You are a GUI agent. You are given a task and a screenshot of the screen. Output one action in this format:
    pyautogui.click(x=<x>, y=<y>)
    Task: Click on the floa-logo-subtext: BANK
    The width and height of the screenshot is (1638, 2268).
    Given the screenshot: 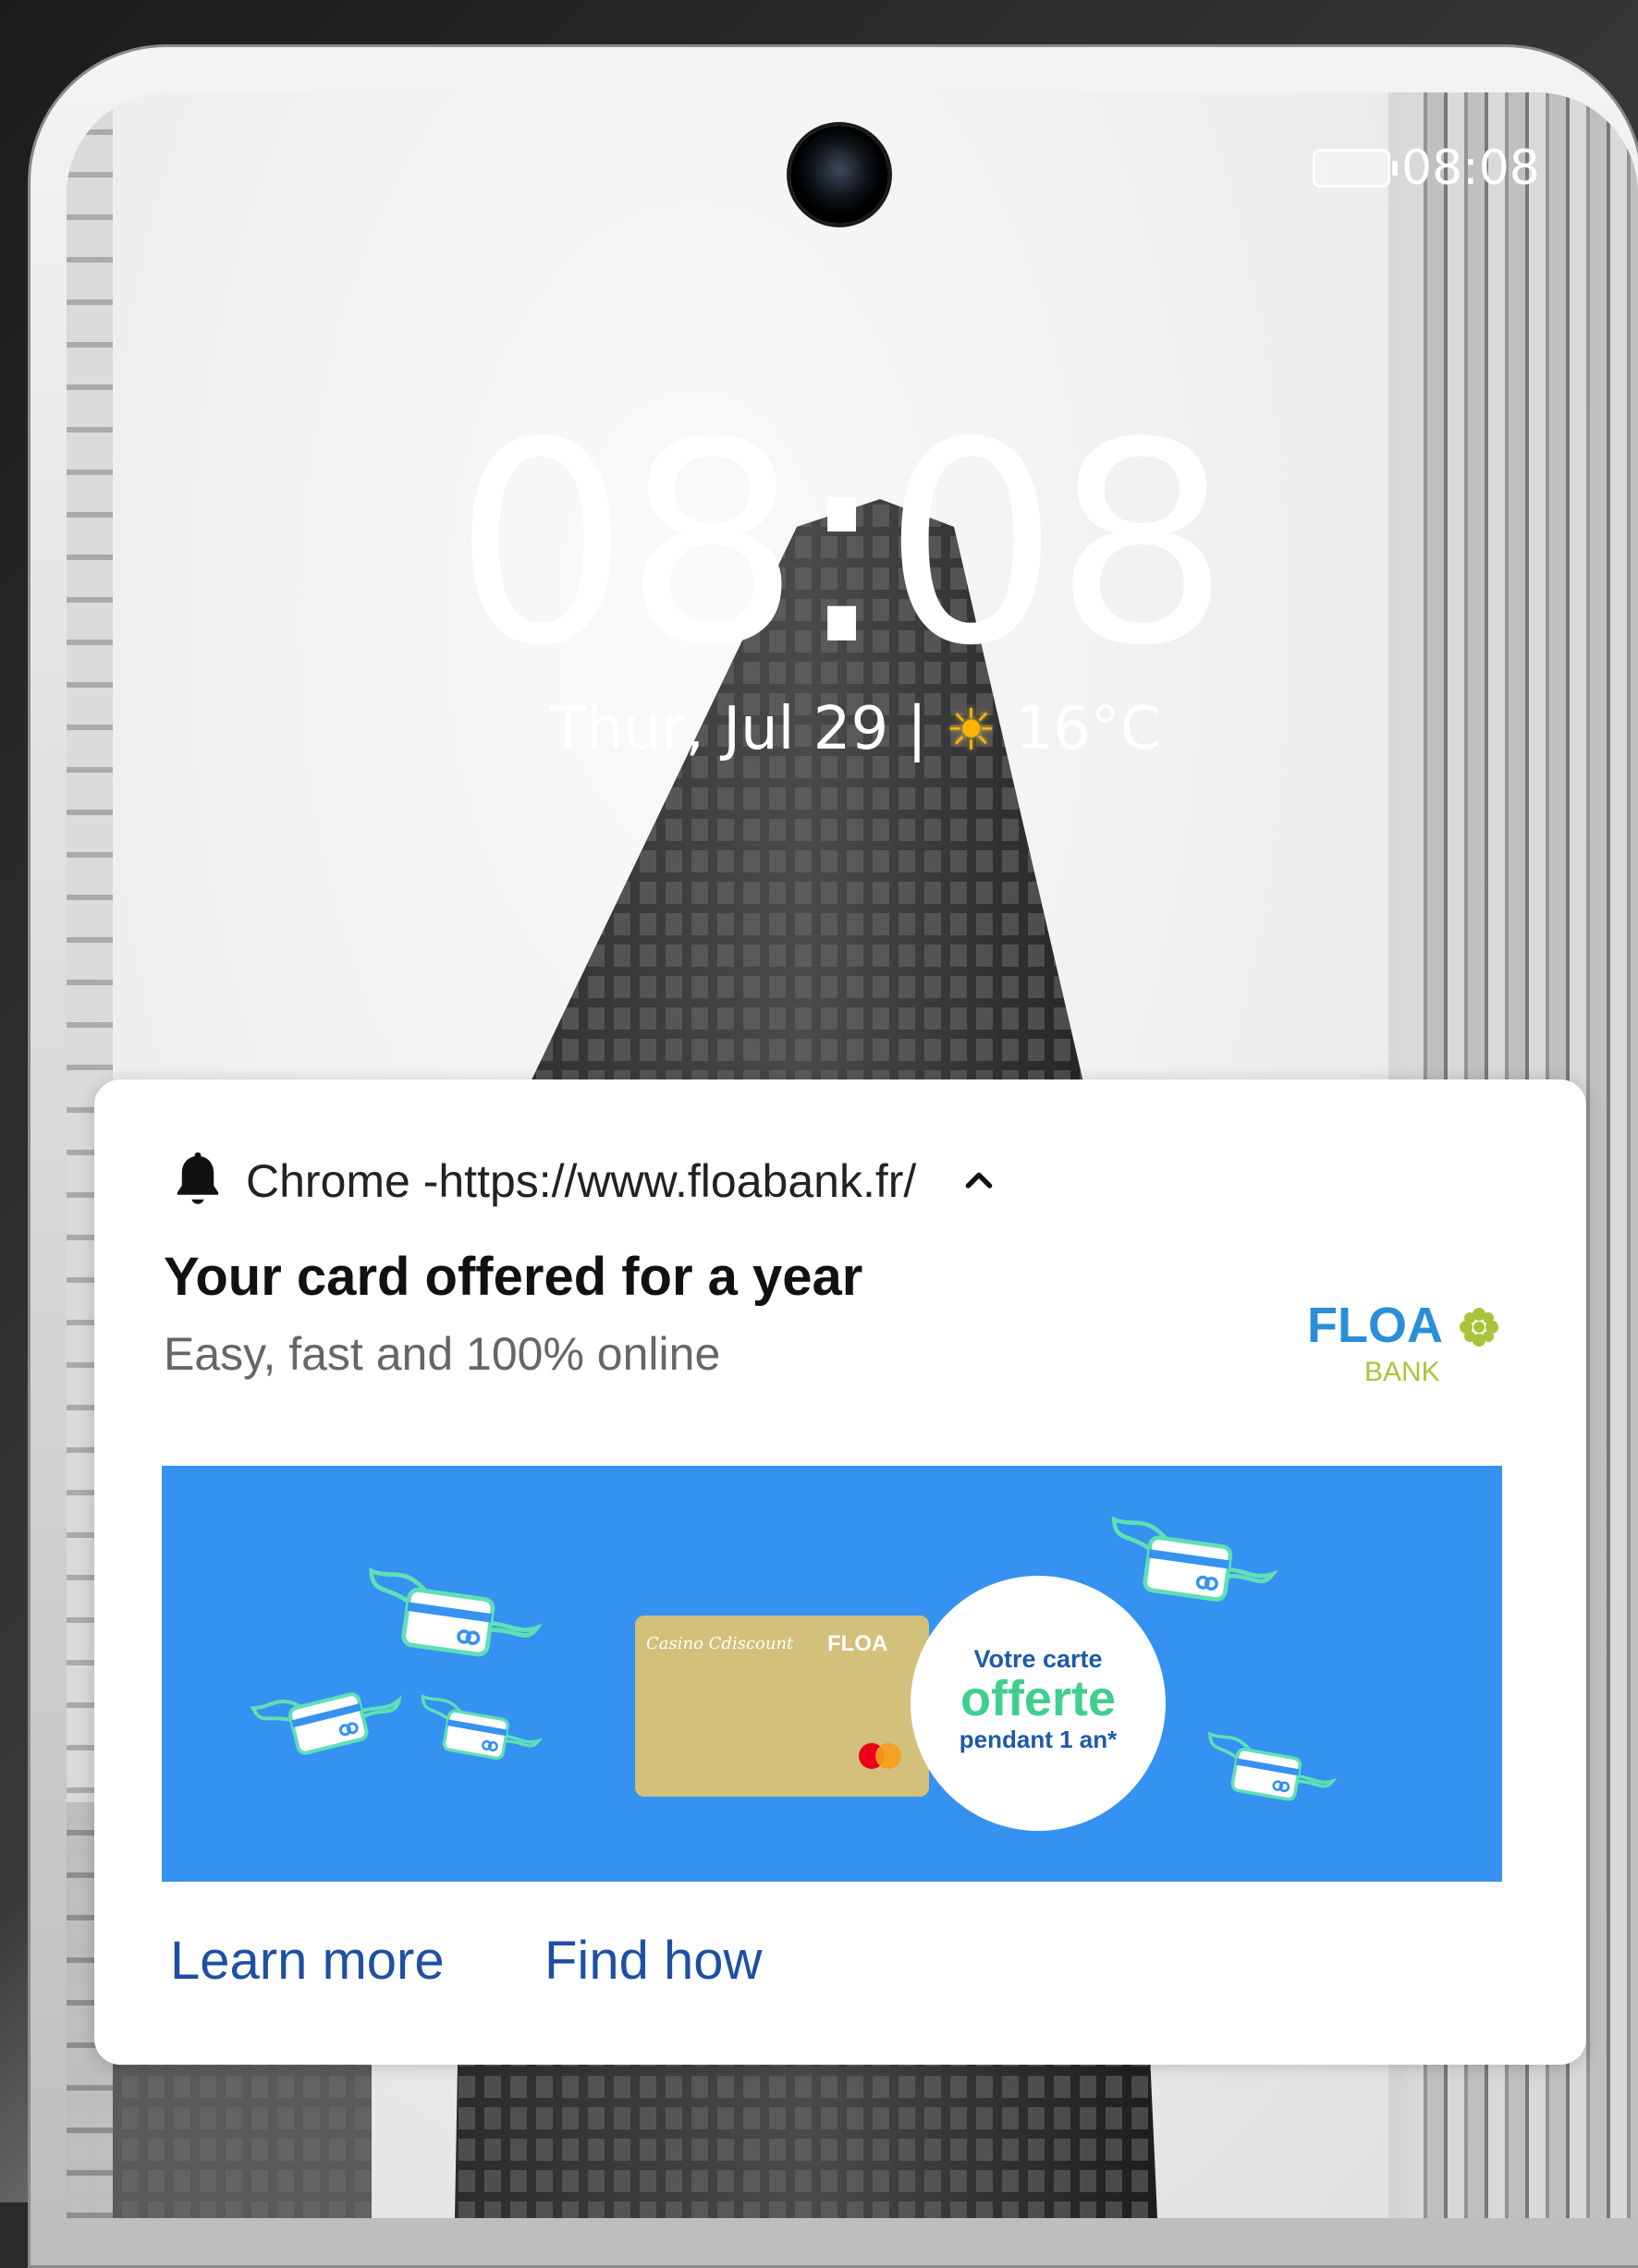 What is the action you would take?
    pyautogui.click(x=1402, y=1372)
    